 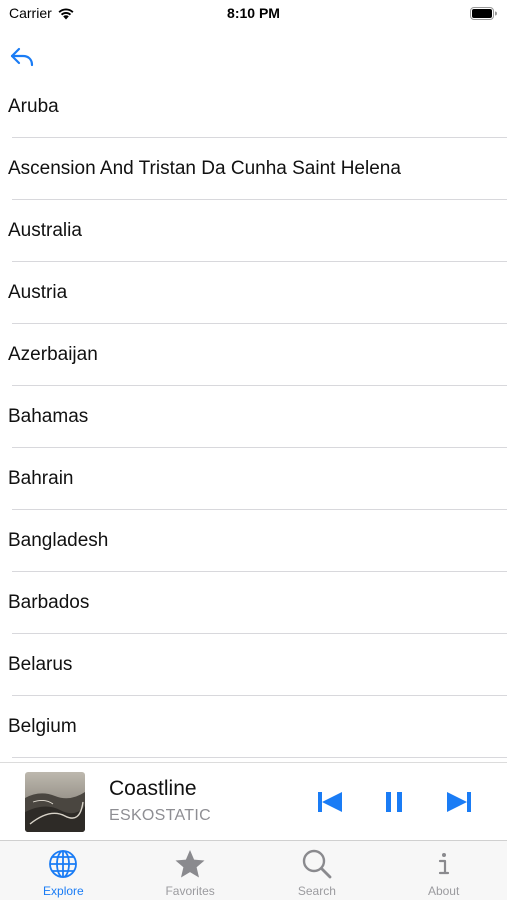 I want to click on country-name: Azerbaijan, so click(x=53, y=354).